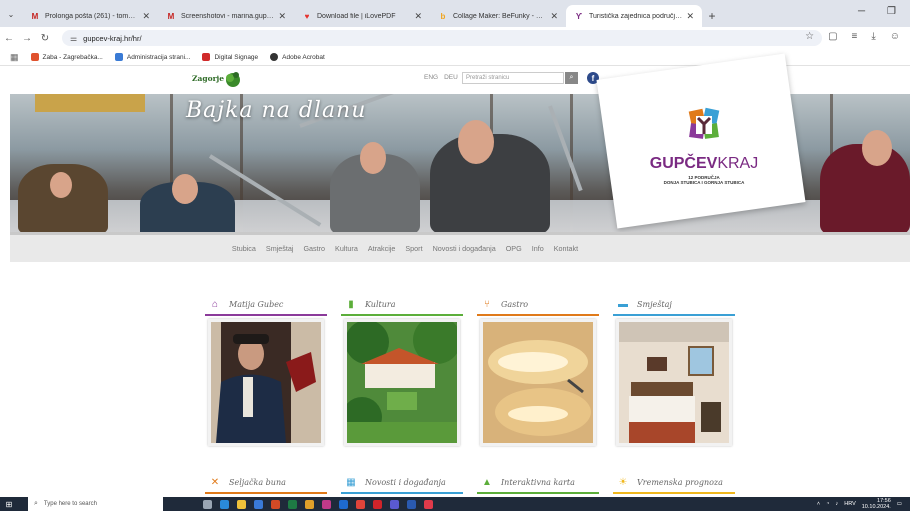 The image size is (910, 511). I want to click on menu-item-gastro: Gastro, so click(314, 248).